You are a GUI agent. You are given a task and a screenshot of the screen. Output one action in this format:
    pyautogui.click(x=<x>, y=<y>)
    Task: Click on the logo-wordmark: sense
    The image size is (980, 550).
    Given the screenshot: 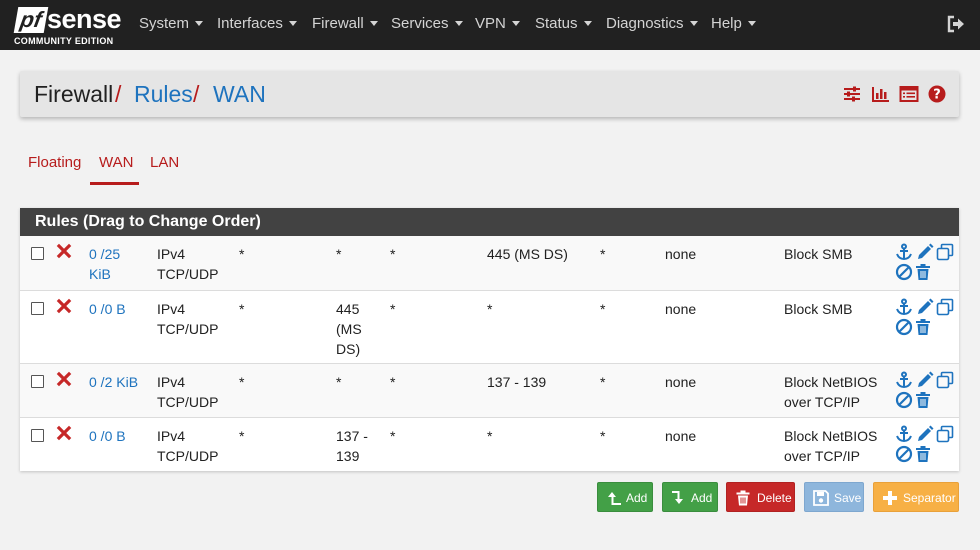 What is the action you would take?
    pyautogui.click(x=84, y=19)
    